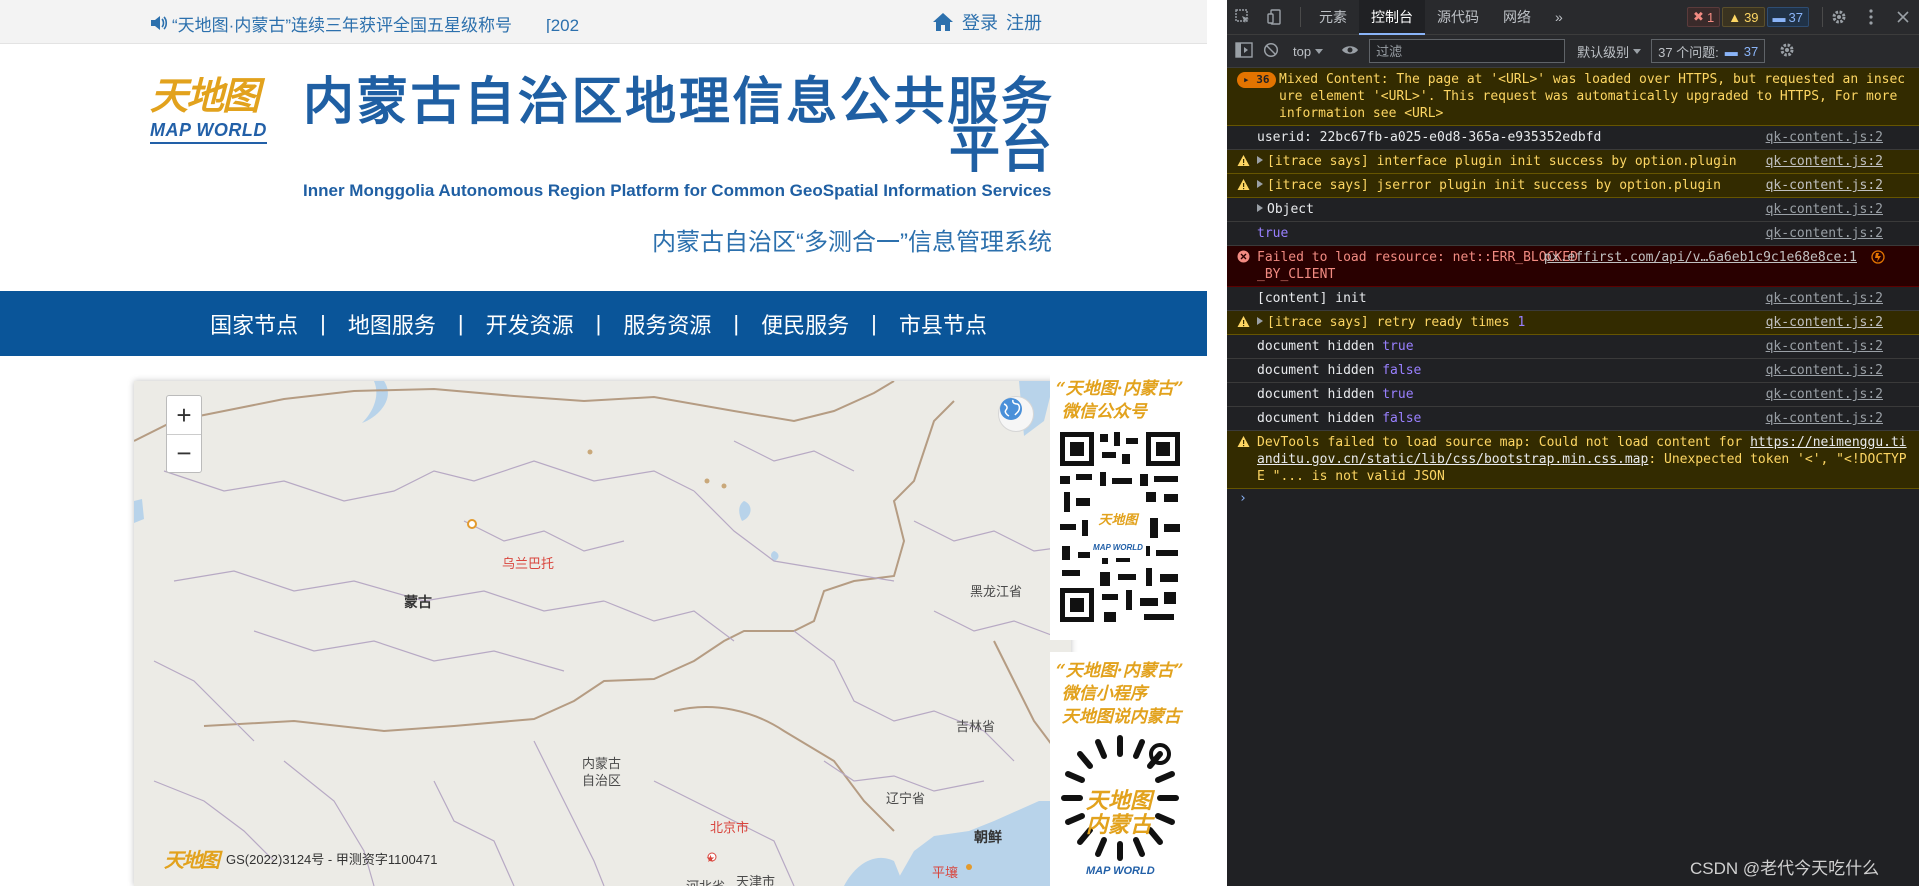 The width and height of the screenshot is (1919, 886). I want to click on context-selector: top, so click(1308, 51).